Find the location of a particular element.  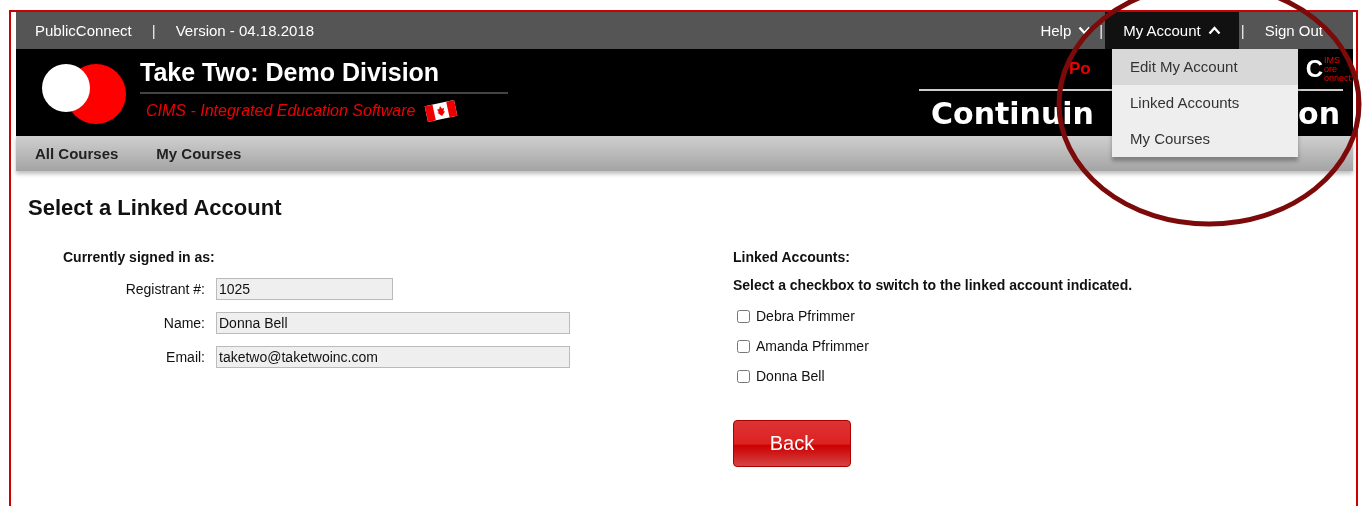

section-heading: Currently signed in as: is located at coordinates (139, 257).